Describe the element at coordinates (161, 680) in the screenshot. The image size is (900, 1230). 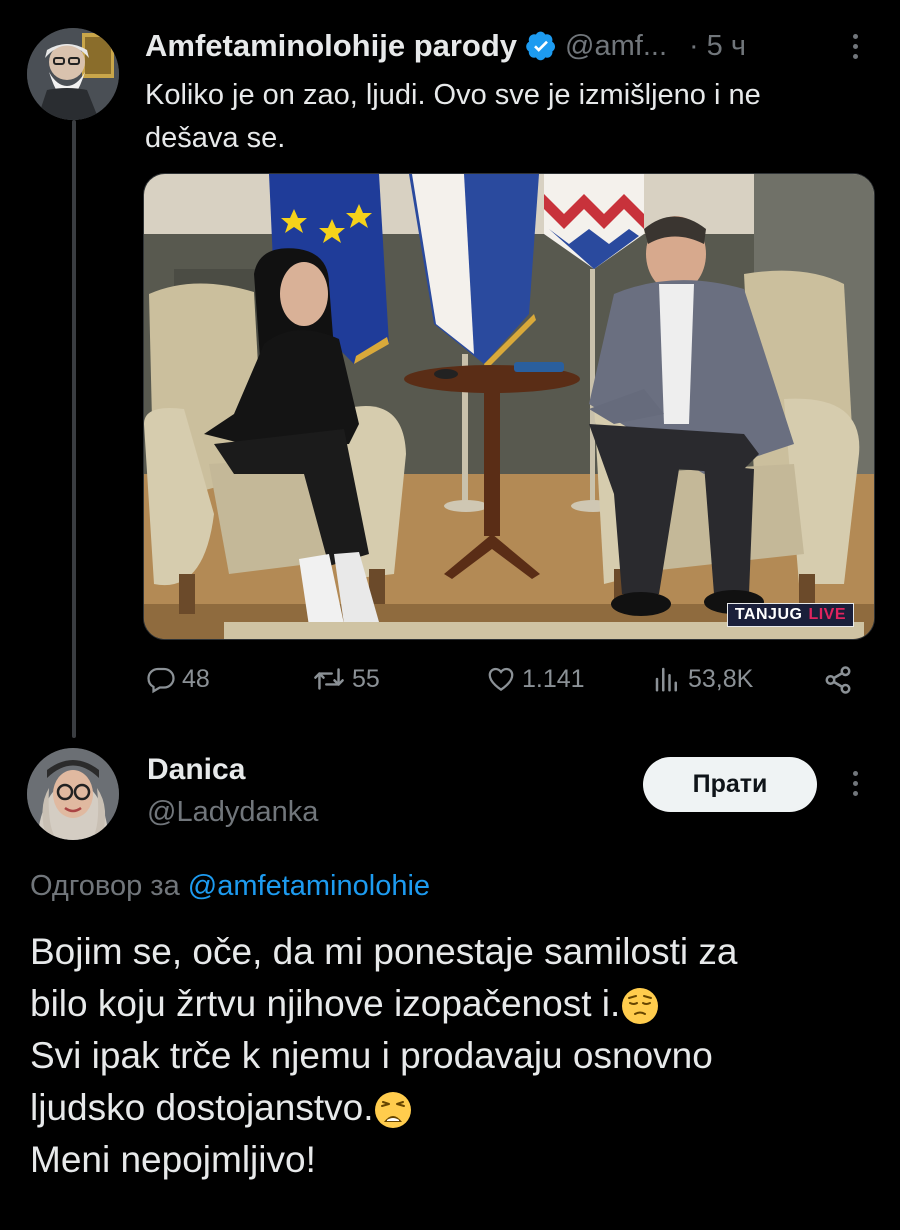
I see `reply-icon` at that location.